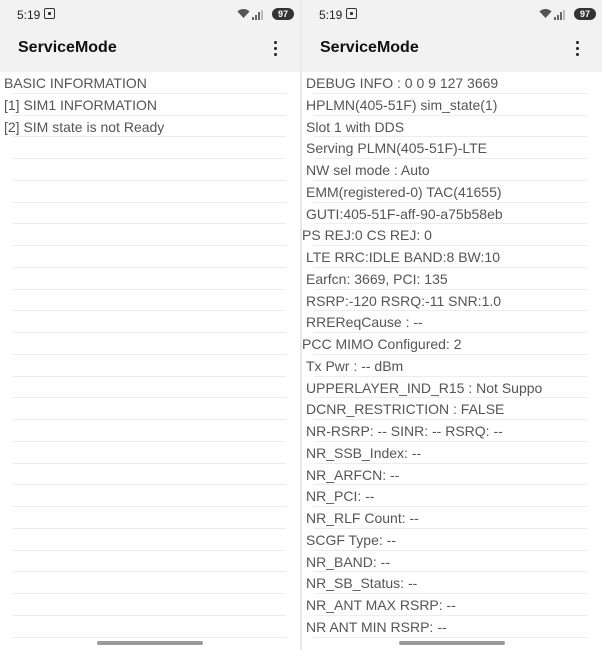  What do you see at coordinates (364, 322) in the screenshot?
I see `list-item-label: RREReqCause : --` at bounding box center [364, 322].